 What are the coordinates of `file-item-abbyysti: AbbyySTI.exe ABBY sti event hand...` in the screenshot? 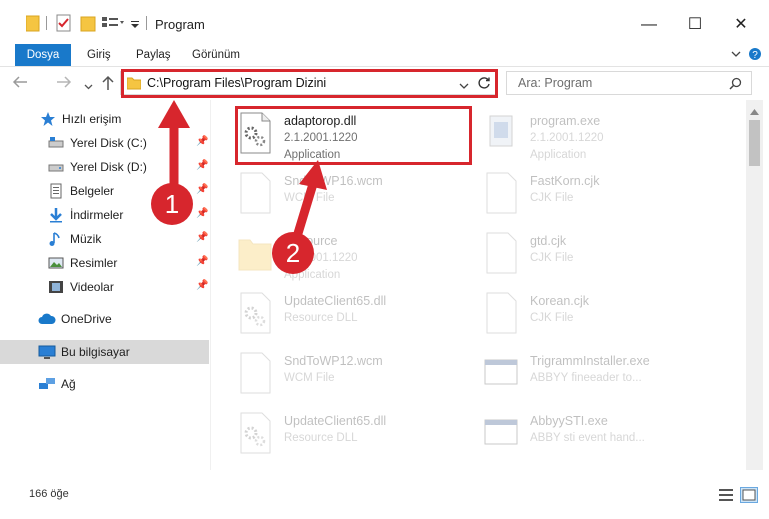 It's located at (604, 437).